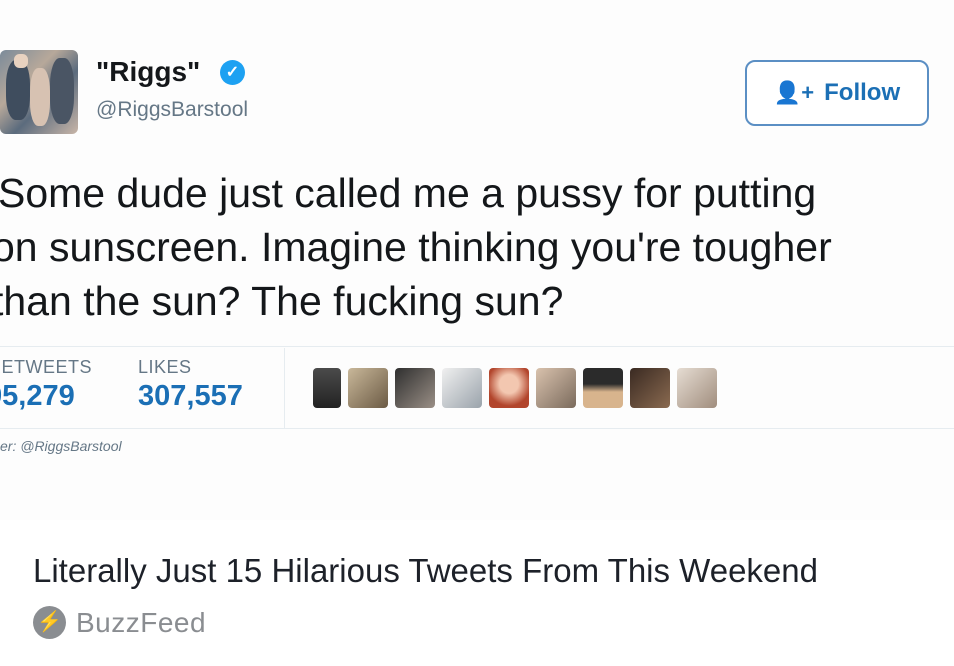 This screenshot has width=954, height=666. I want to click on profile-avatar, so click(39, 92).